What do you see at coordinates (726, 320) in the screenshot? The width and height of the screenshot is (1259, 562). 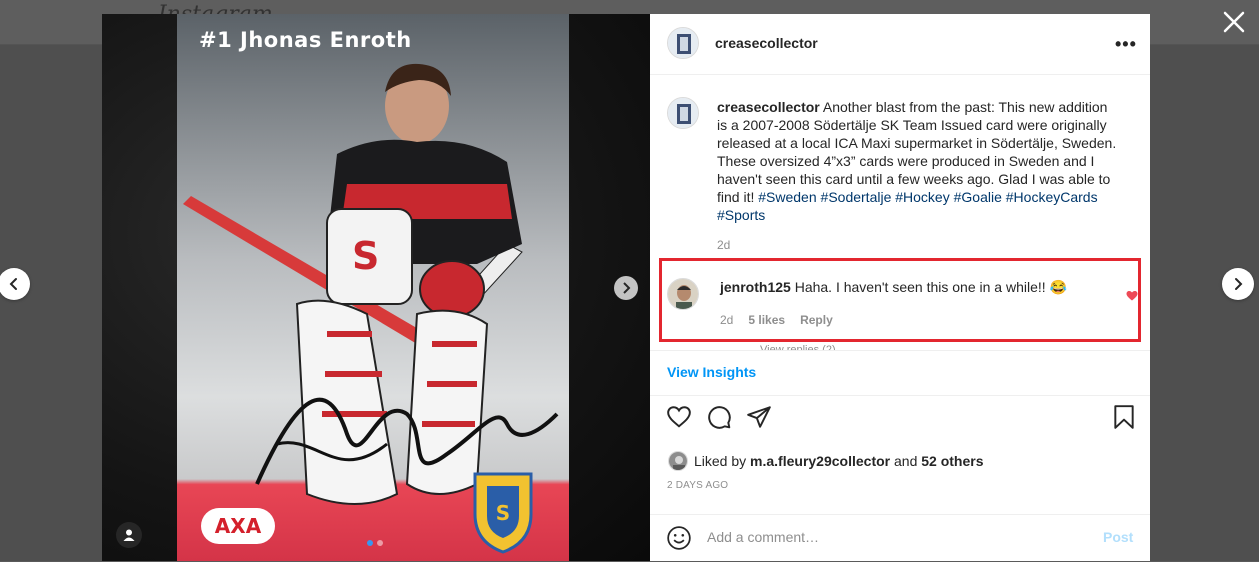 I see `comment-timestamp: 2d` at bounding box center [726, 320].